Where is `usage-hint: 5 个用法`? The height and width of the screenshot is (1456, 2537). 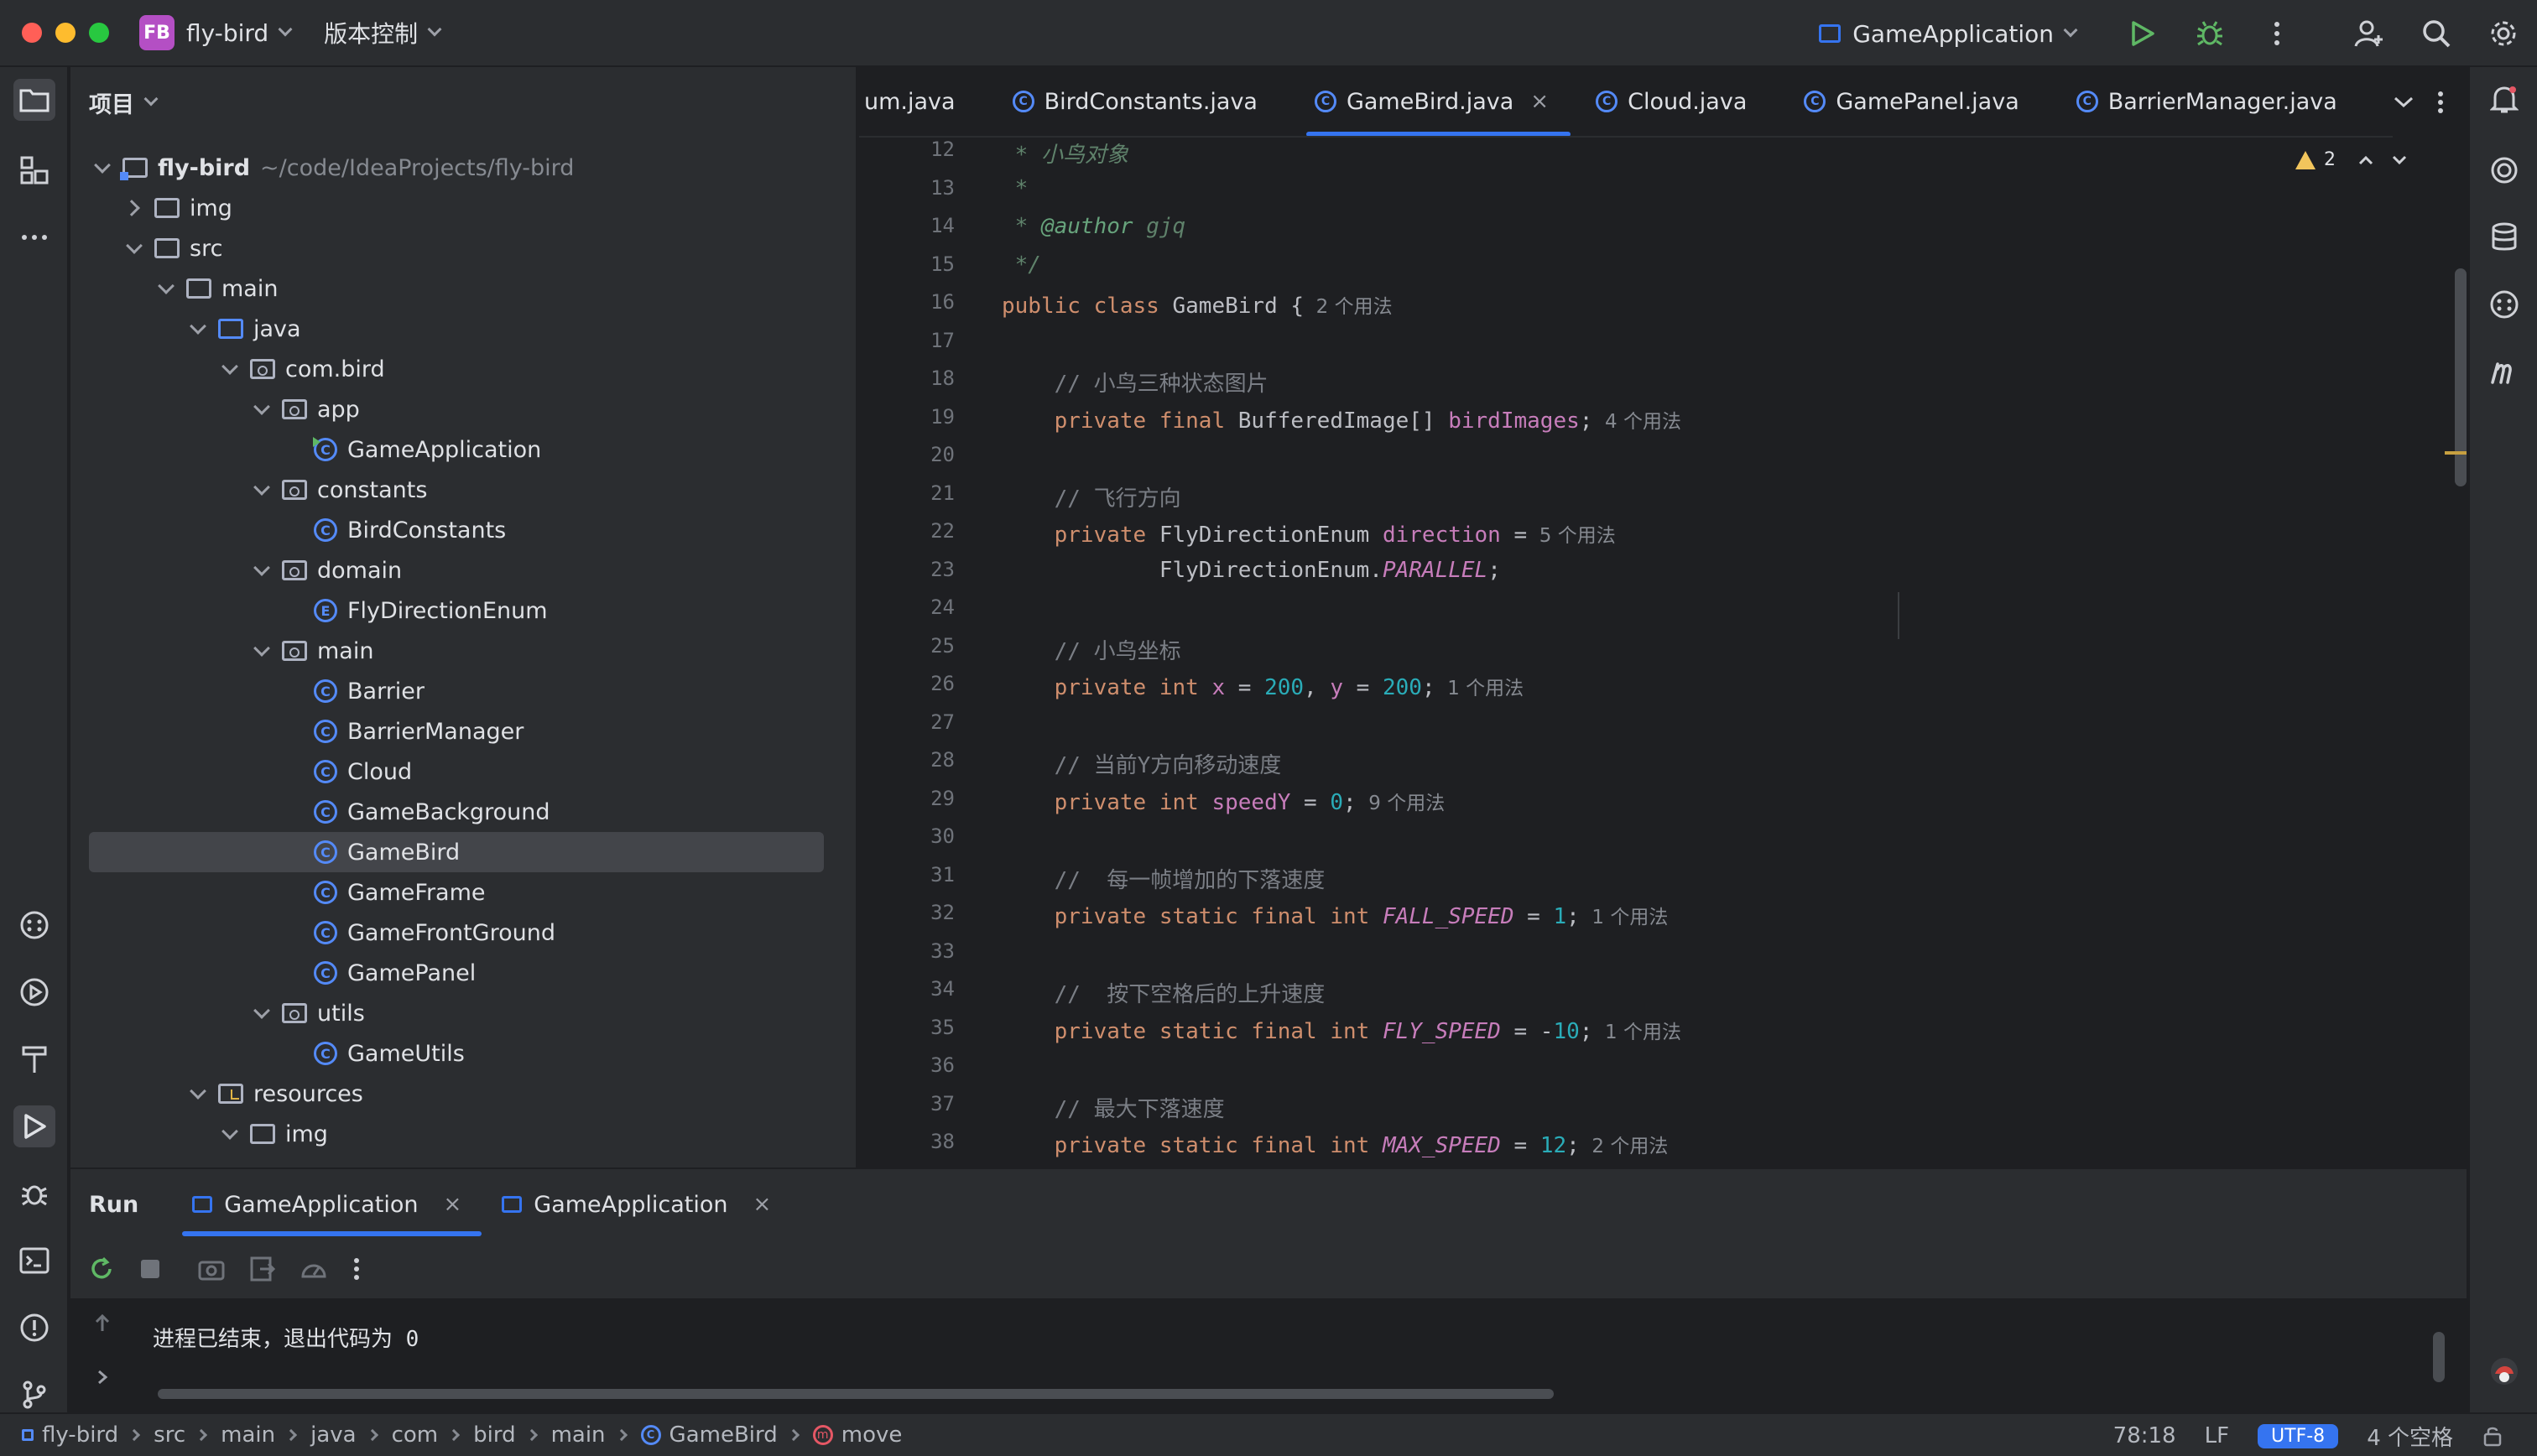 usage-hint: 5 个用法 is located at coordinates (1571, 536).